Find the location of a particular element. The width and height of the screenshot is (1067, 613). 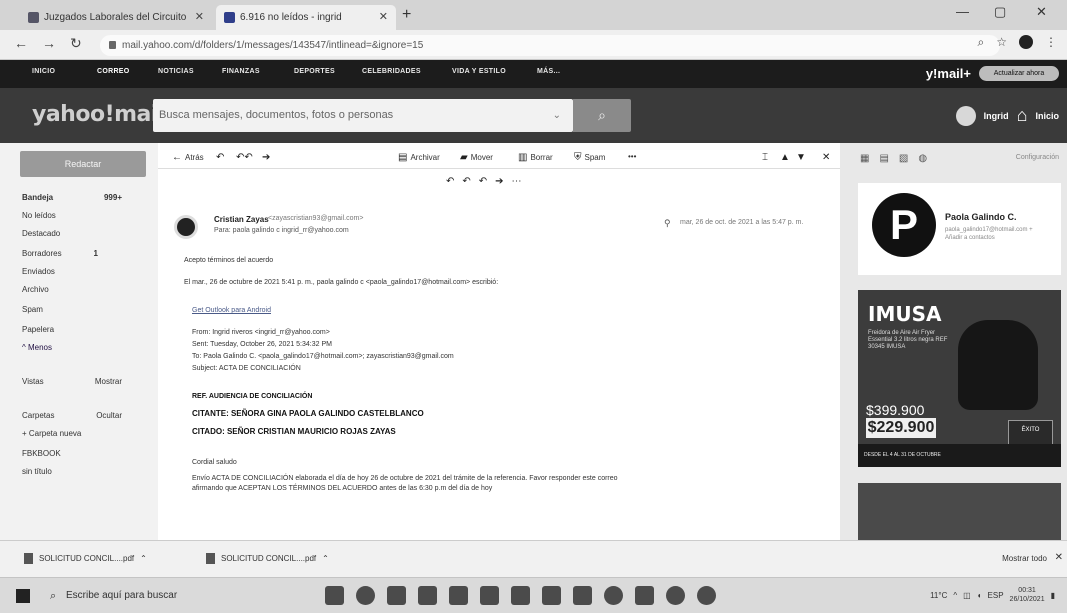

nav-finance-link: FINANZAS is located at coordinates (241, 71).